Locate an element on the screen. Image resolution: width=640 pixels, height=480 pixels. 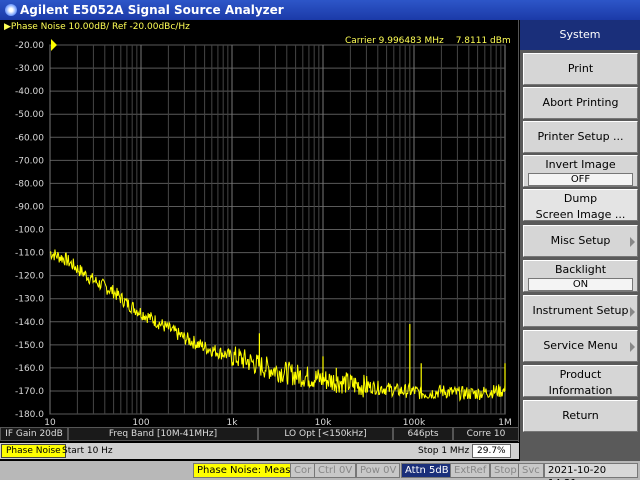
abort-printing-label: Abort Printing is located at coordinates (580, 102).